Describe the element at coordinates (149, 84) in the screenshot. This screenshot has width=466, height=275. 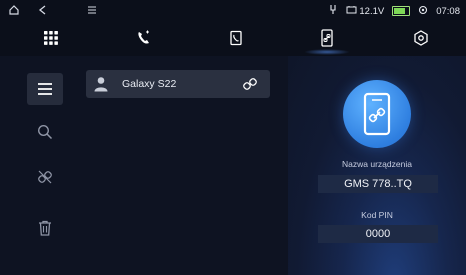
I see `device-name: Galaxy S22` at that location.